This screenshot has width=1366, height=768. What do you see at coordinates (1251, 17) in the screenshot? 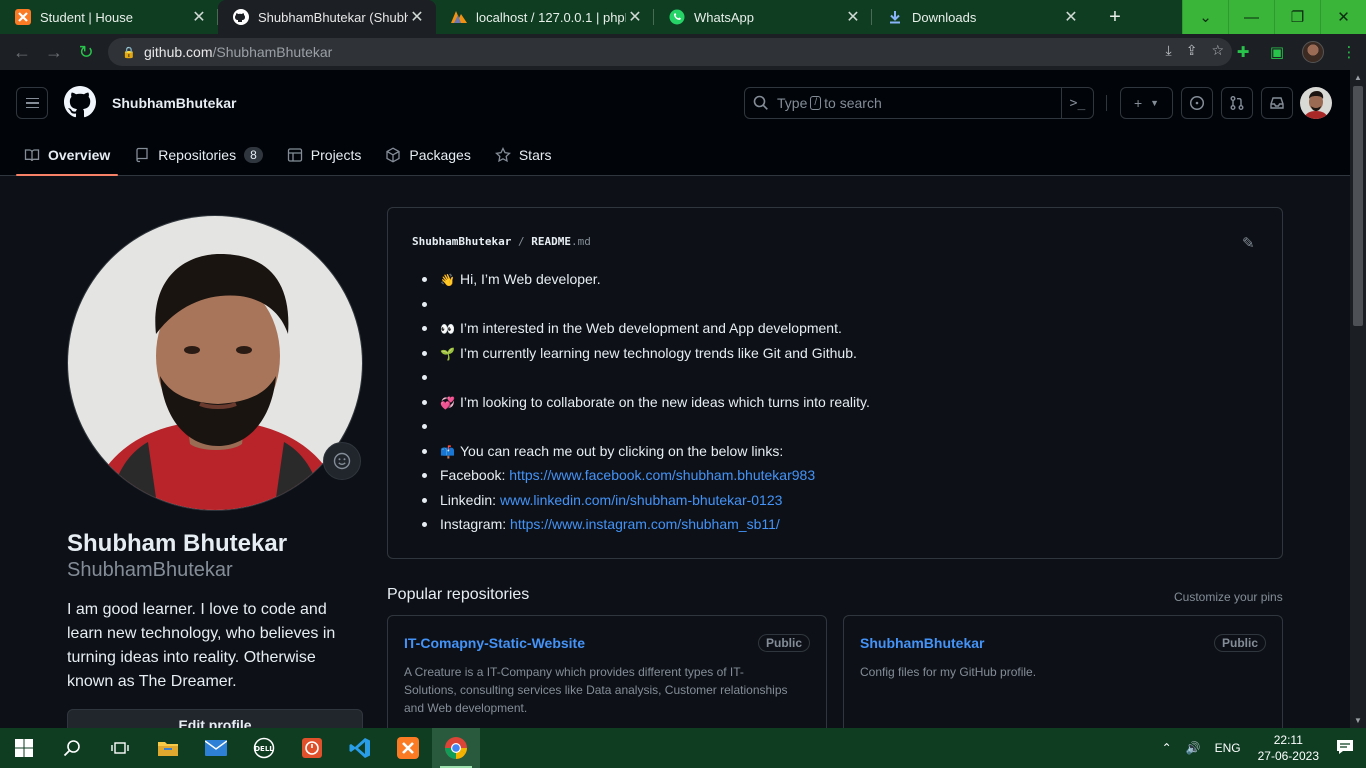
I see `minimize-button: —` at bounding box center [1251, 17].